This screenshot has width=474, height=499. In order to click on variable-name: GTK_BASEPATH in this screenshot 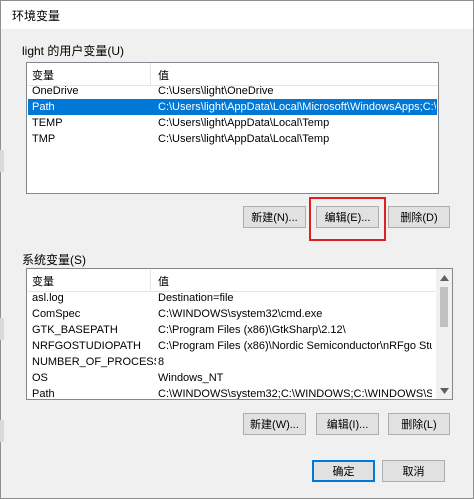, I will do `click(75, 330)`.